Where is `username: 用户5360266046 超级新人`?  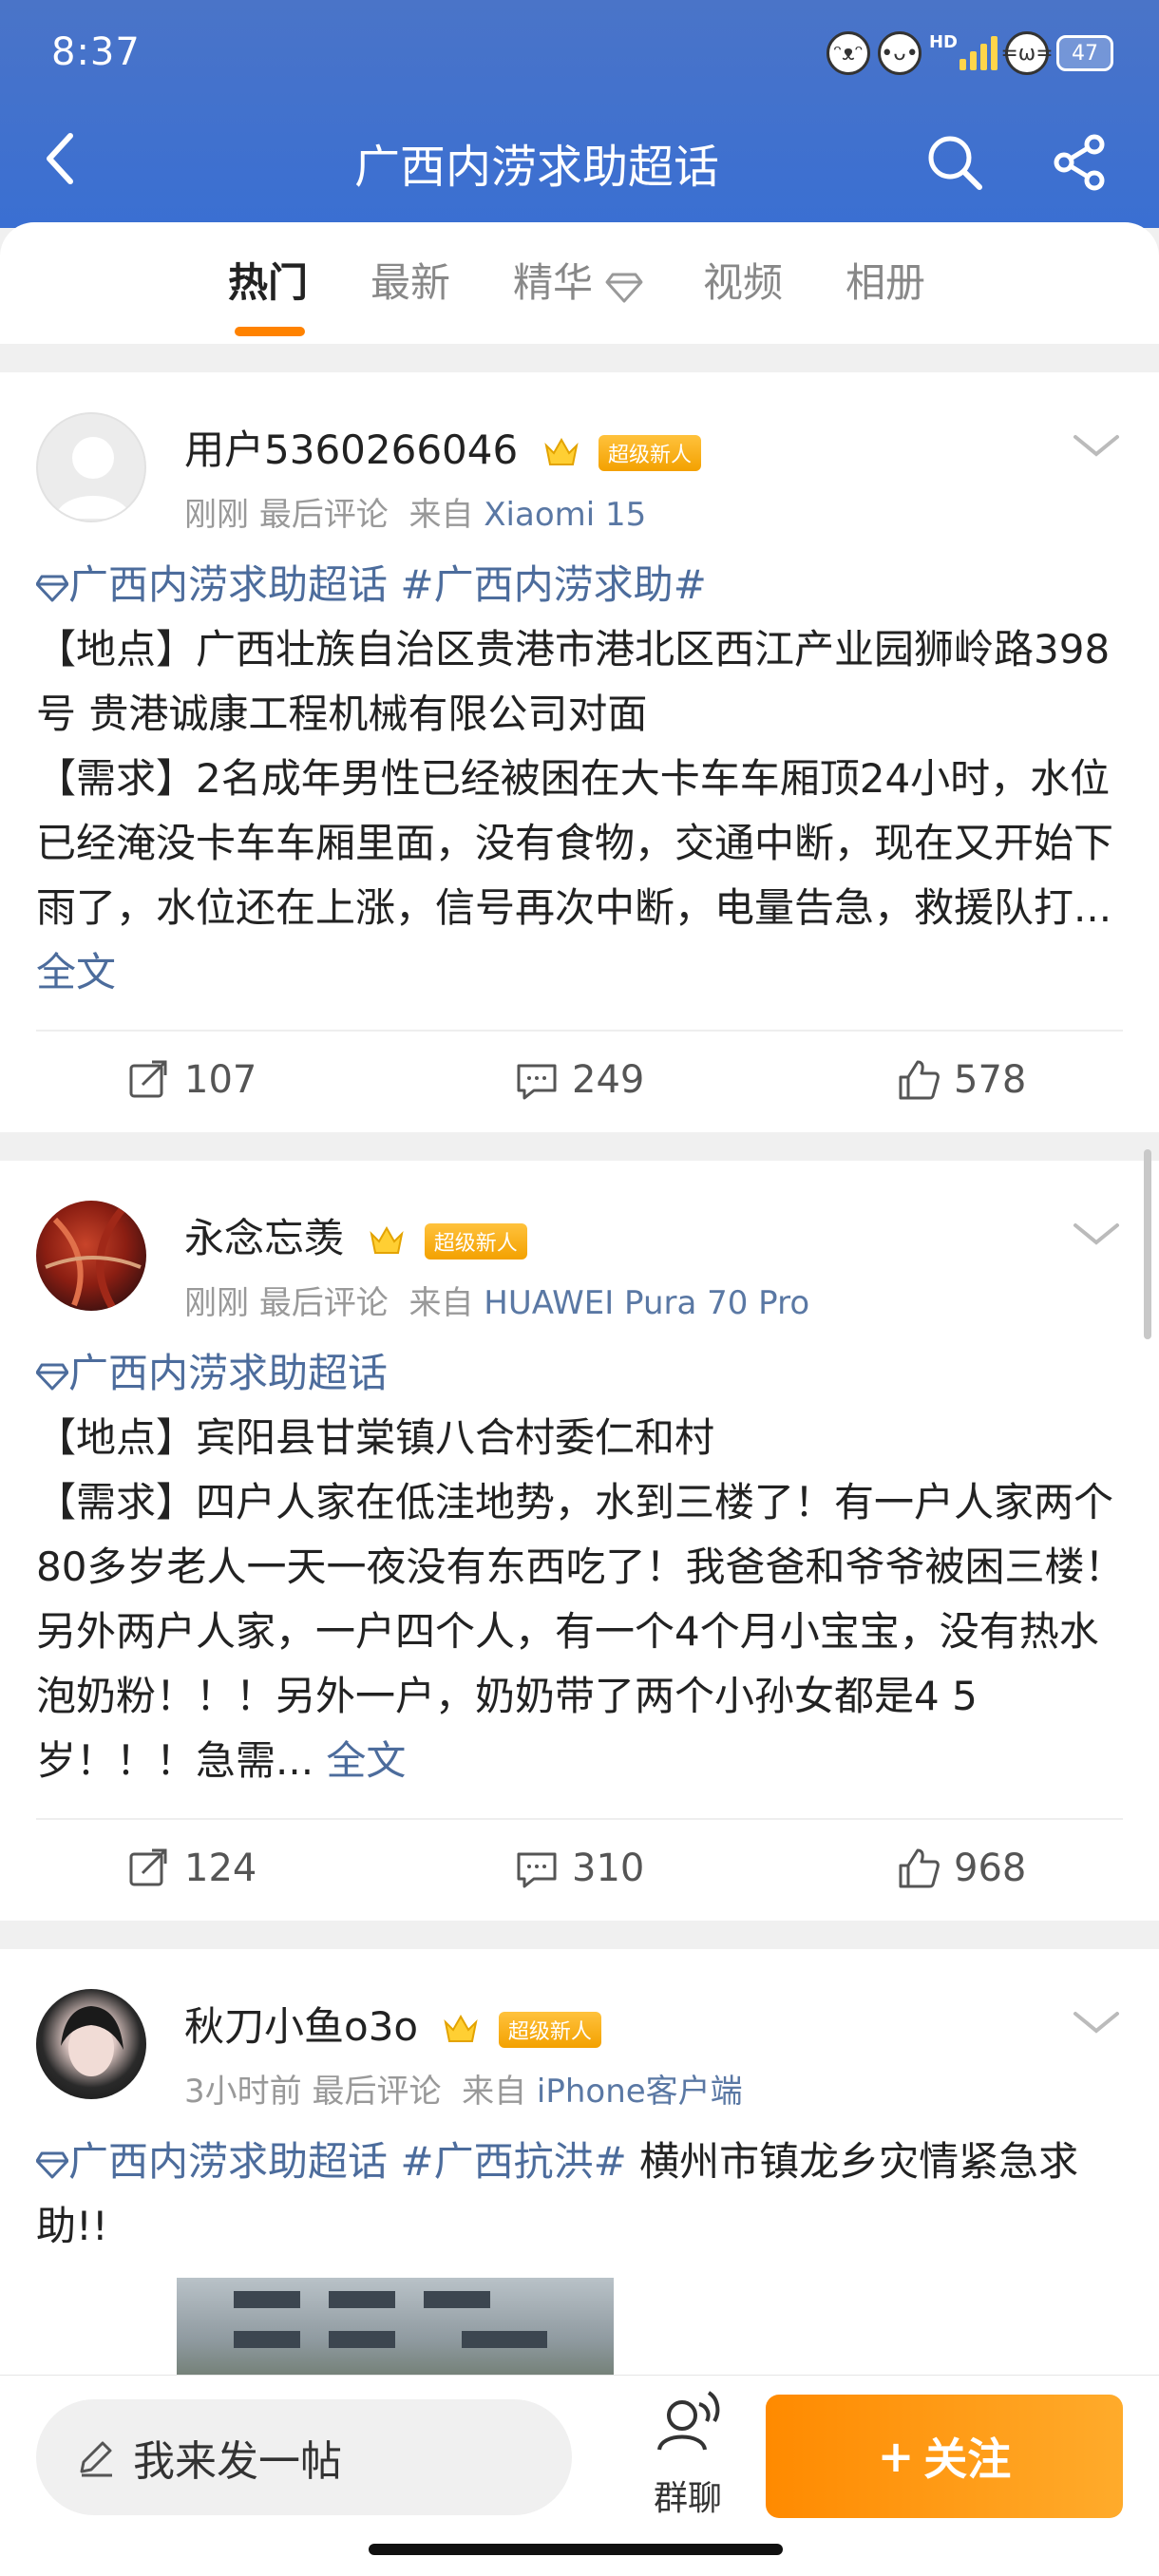
username: 用户5360266046 超级新人 is located at coordinates (442, 447).